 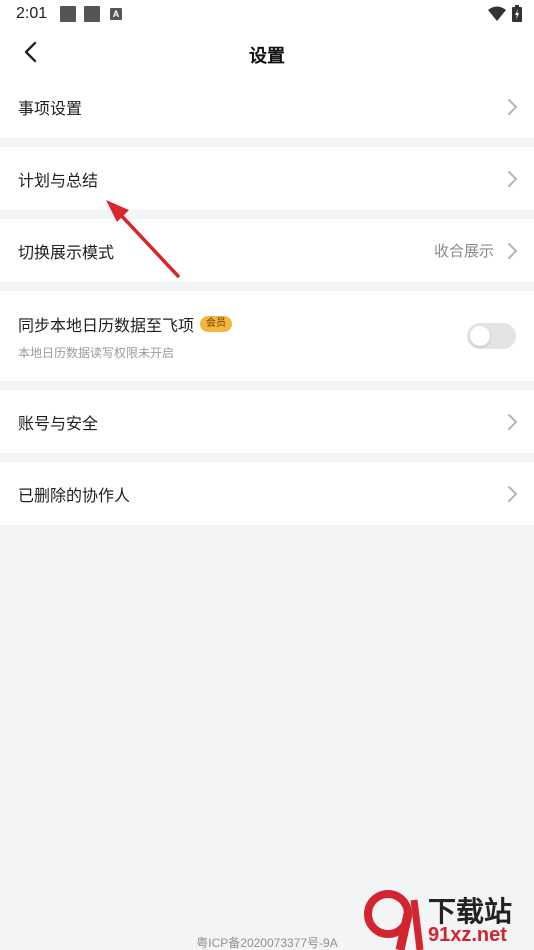 What do you see at coordinates (96, 352) in the screenshot?
I see `sync-subtitle: 本地日历数据读写权限未开启` at bounding box center [96, 352].